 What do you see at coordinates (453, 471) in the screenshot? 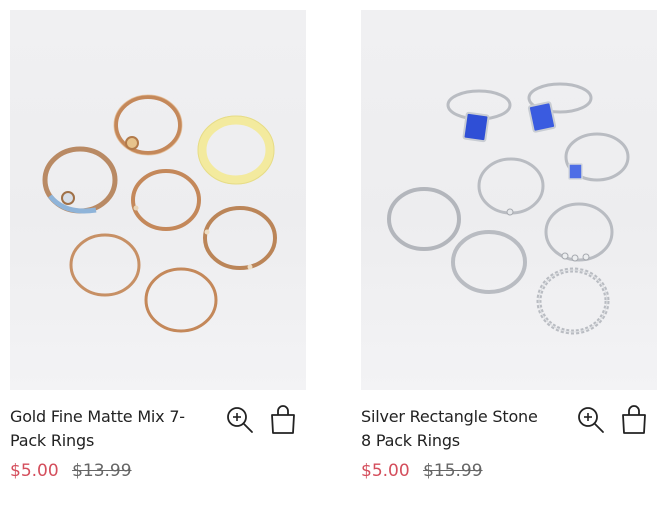
I see `original-price: $15.99` at bounding box center [453, 471].